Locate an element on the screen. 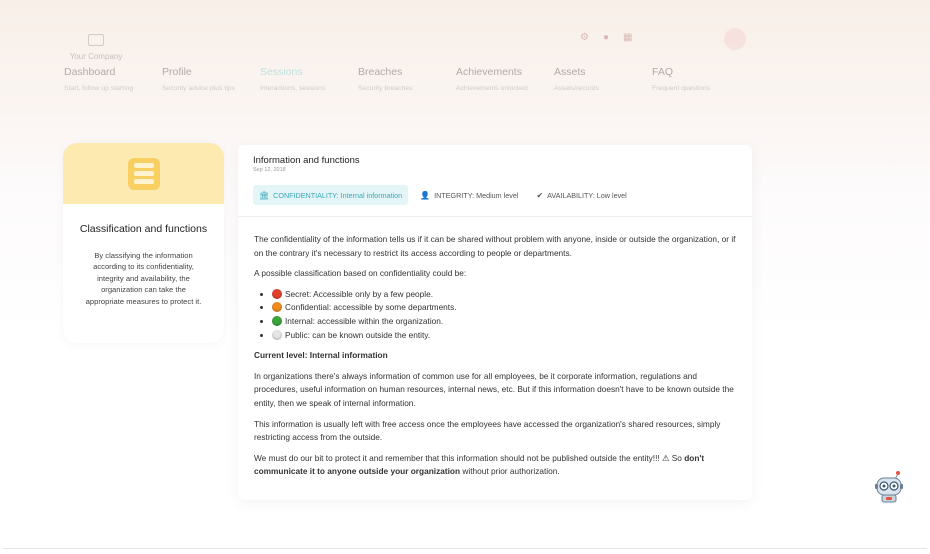  settings-icon: ⚙ is located at coordinates (584, 37).